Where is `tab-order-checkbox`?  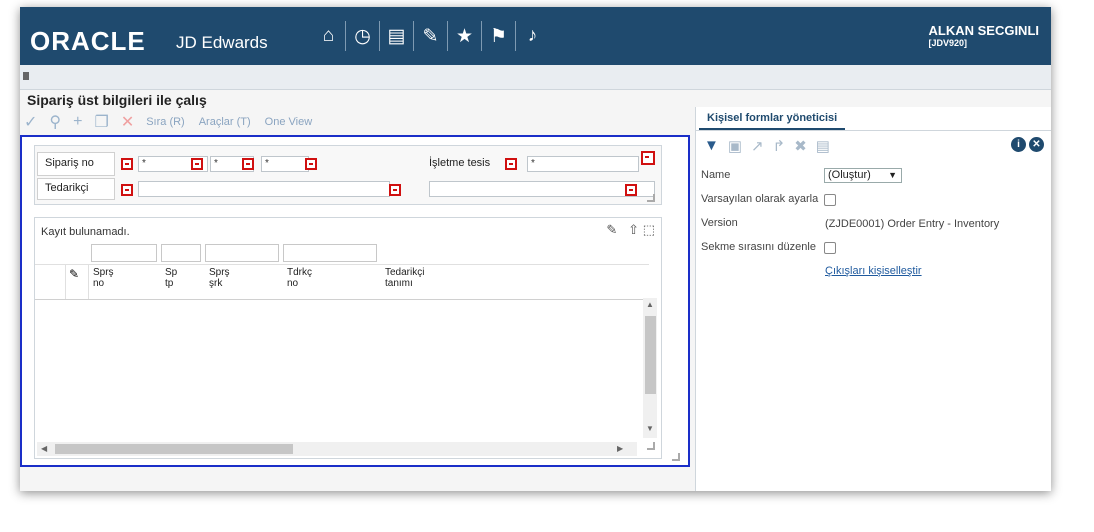
tab-order-checkbox is located at coordinates (830, 248).